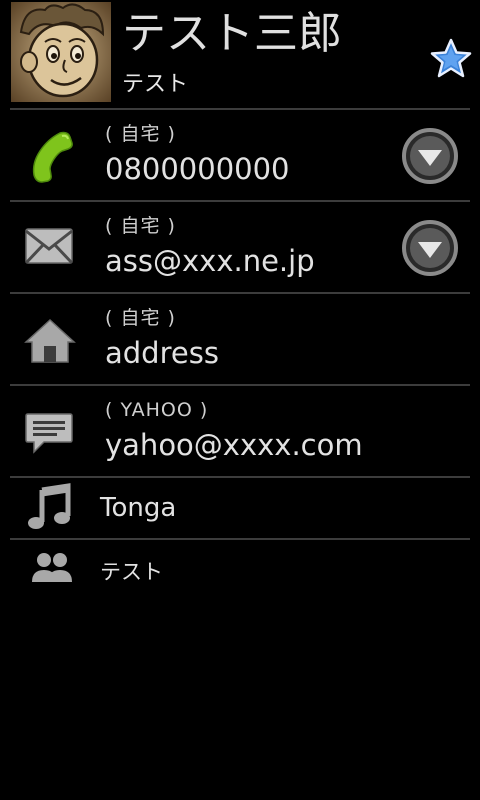 The height and width of the screenshot is (800, 480). What do you see at coordinates (50, 155) in the screenshot?
I see `phone-icon` at bounding box center [50, 155].